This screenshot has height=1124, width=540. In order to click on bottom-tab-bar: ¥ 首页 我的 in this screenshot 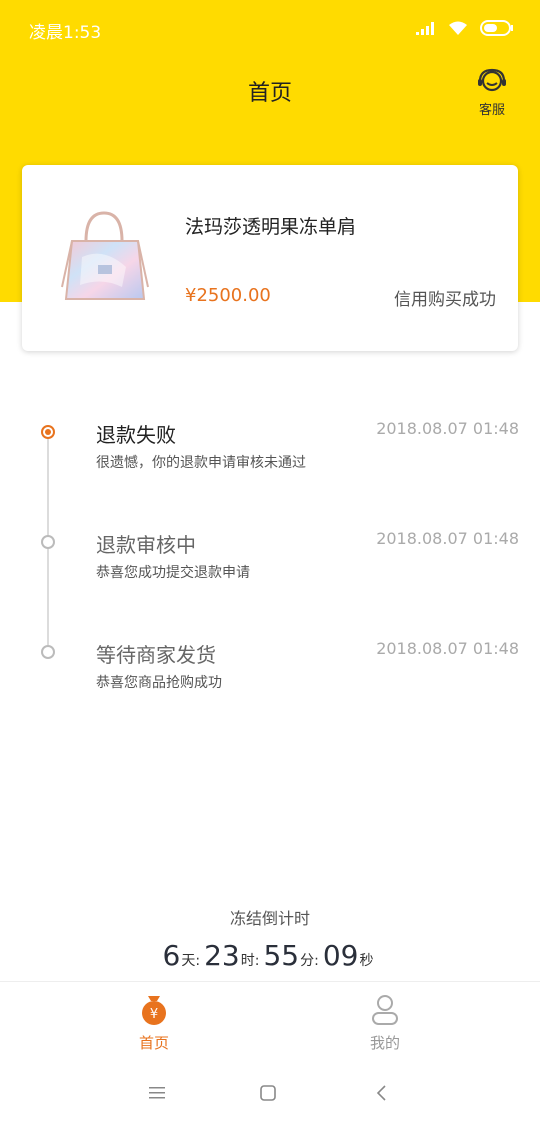, I will do `click(270, 1021)`.